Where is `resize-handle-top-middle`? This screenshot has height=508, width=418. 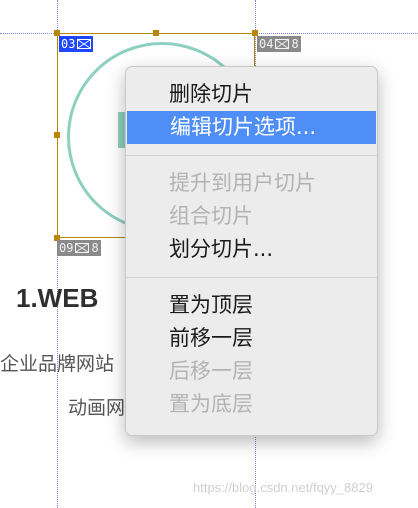 resize-handle-top-middle is located at coordinates (156, 33).